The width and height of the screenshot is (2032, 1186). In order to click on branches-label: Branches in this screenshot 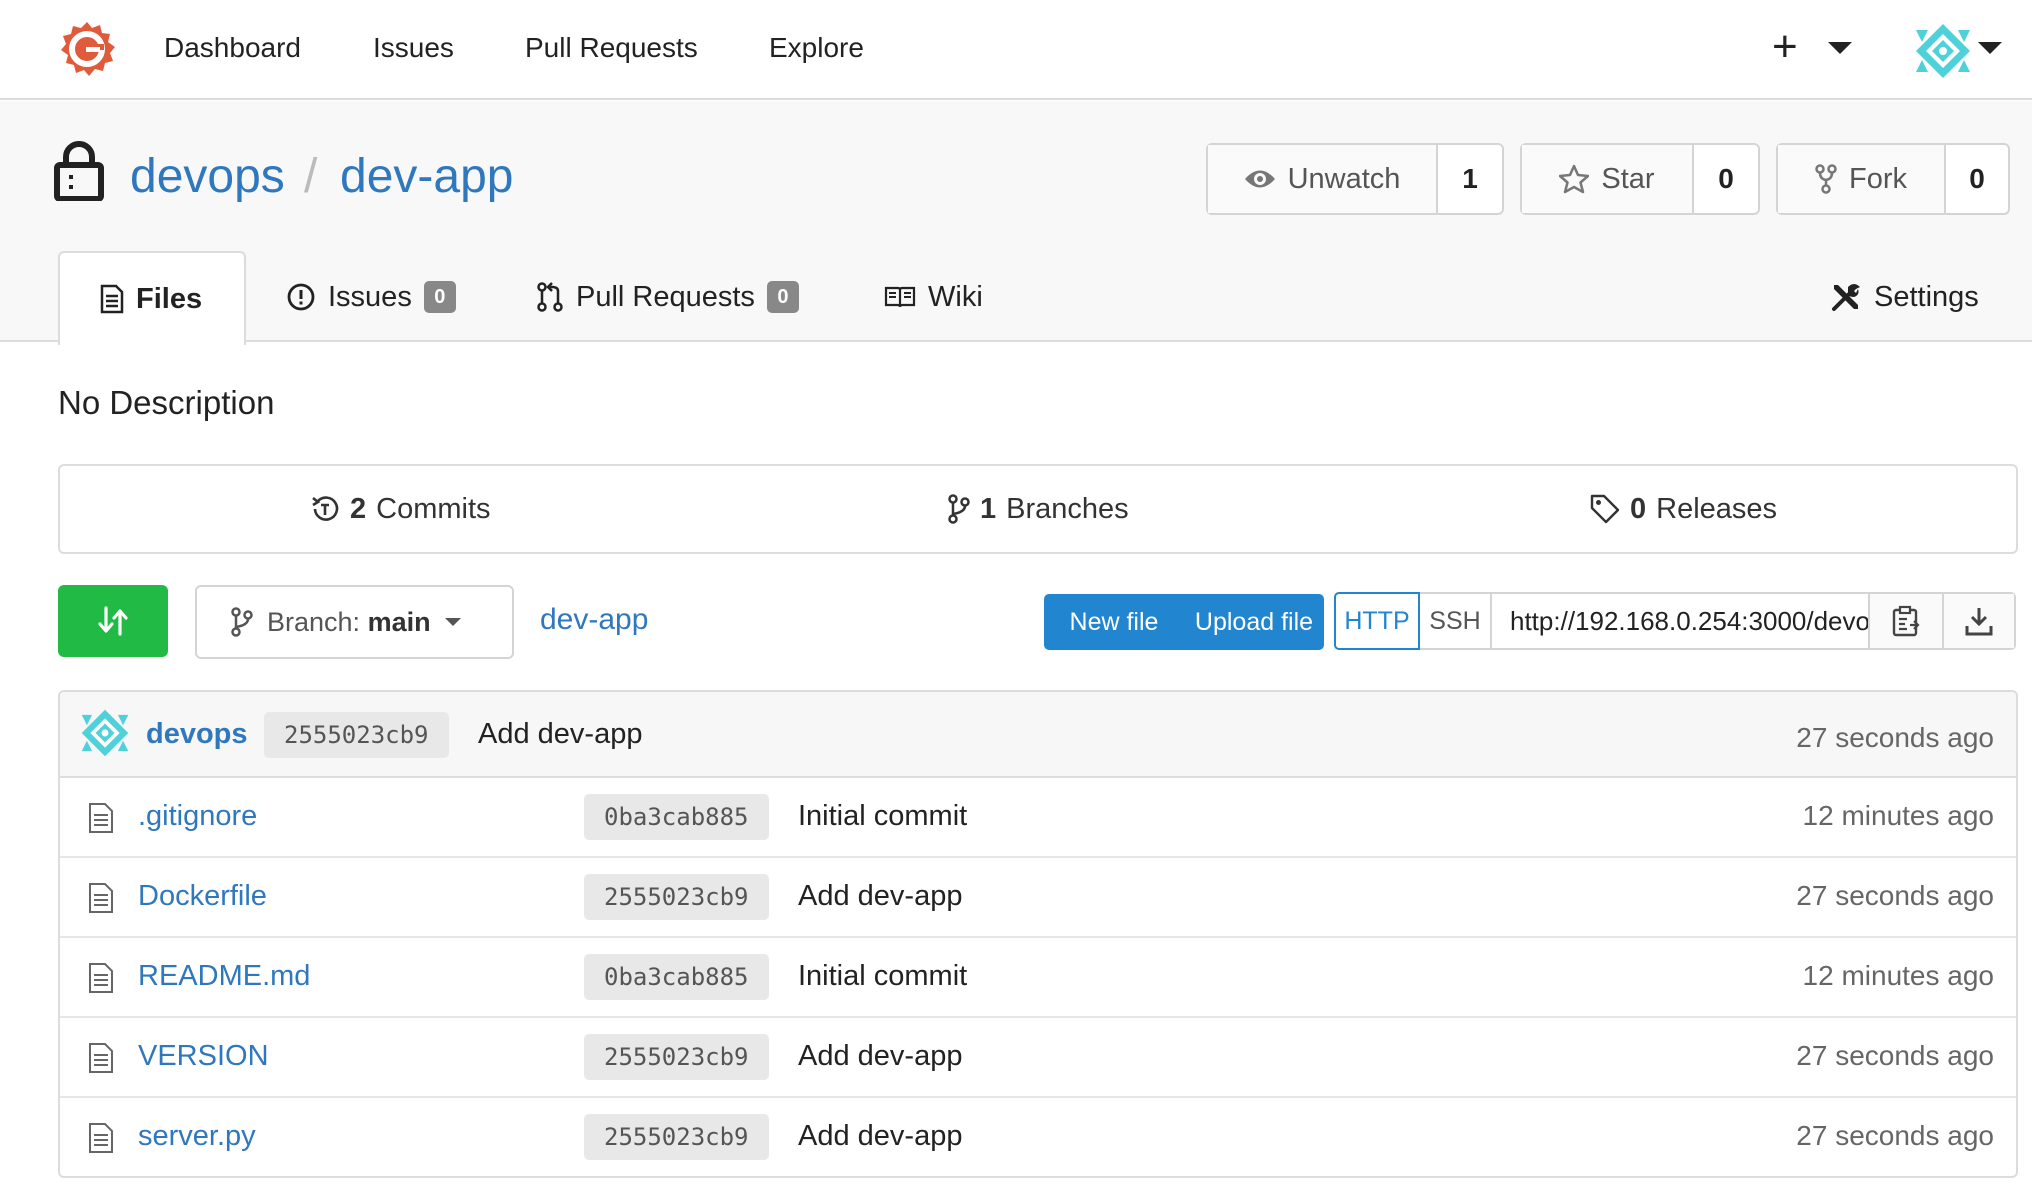, I will do `click(1067, 508)`.